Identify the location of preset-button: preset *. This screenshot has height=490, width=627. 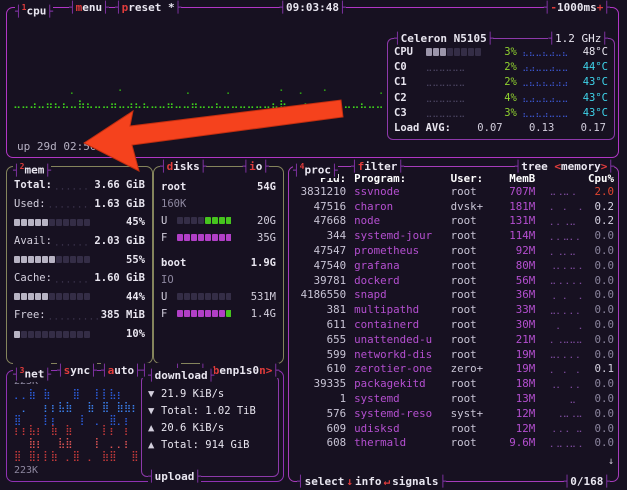
(148, 7).